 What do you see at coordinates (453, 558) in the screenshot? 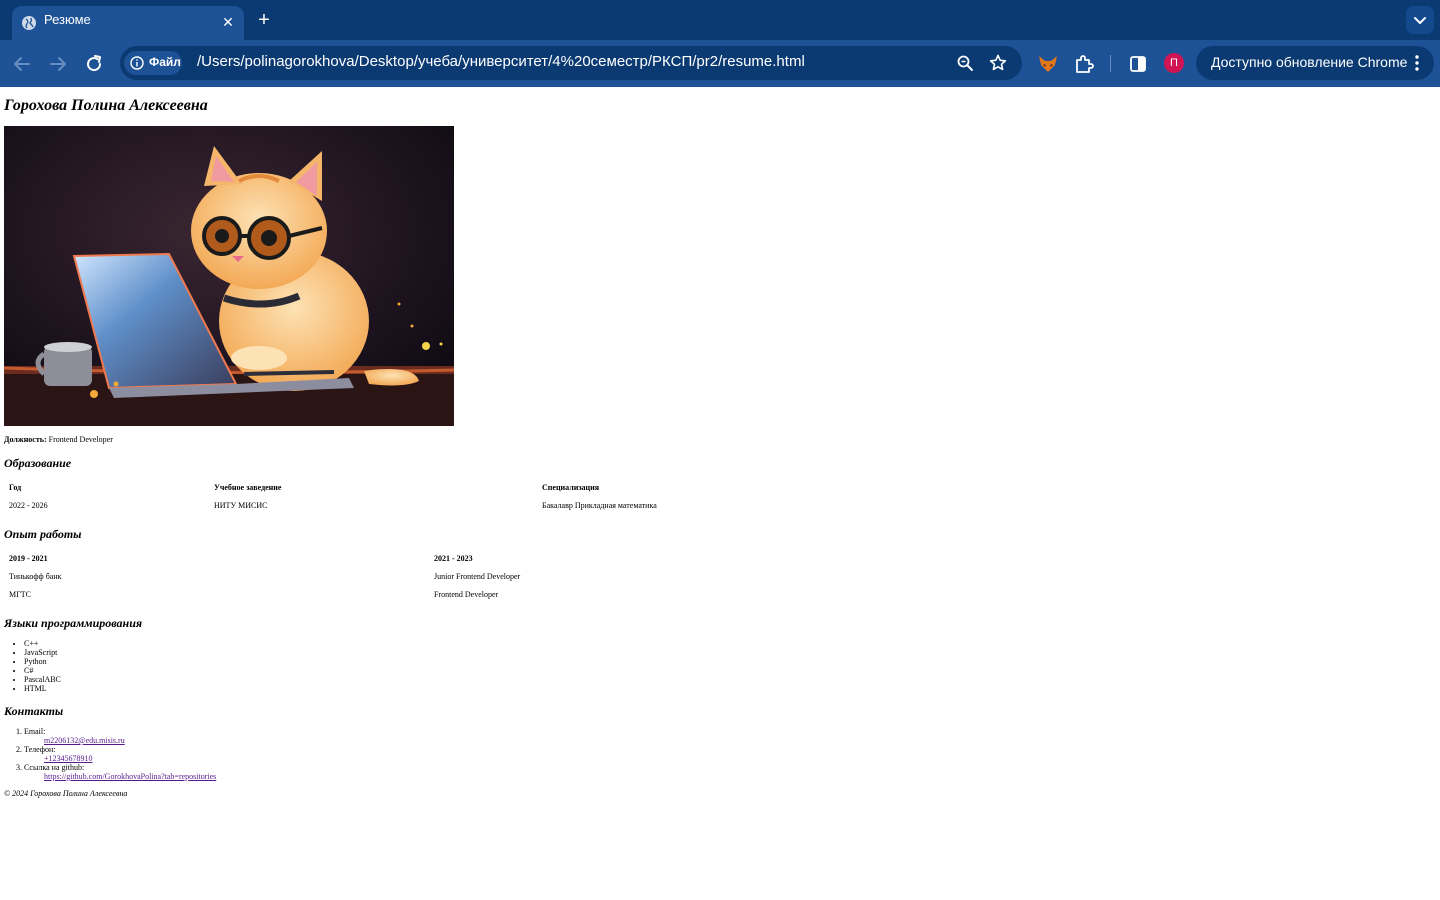
I see `table-header: 2021 - 2023` at bounding box center [453, 558].